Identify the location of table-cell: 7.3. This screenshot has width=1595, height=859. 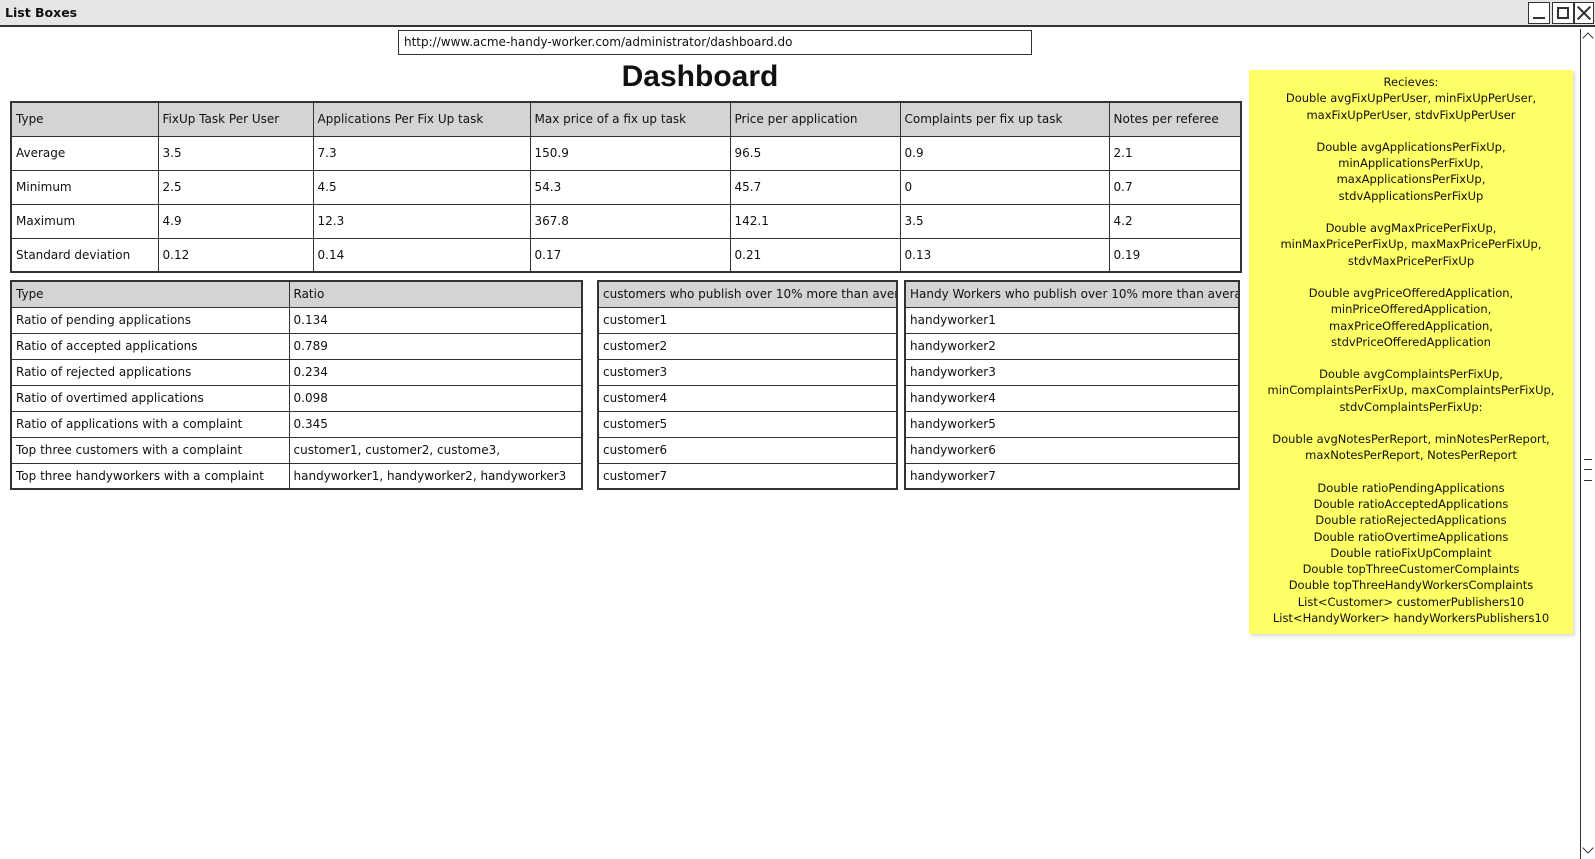
(421, 153).